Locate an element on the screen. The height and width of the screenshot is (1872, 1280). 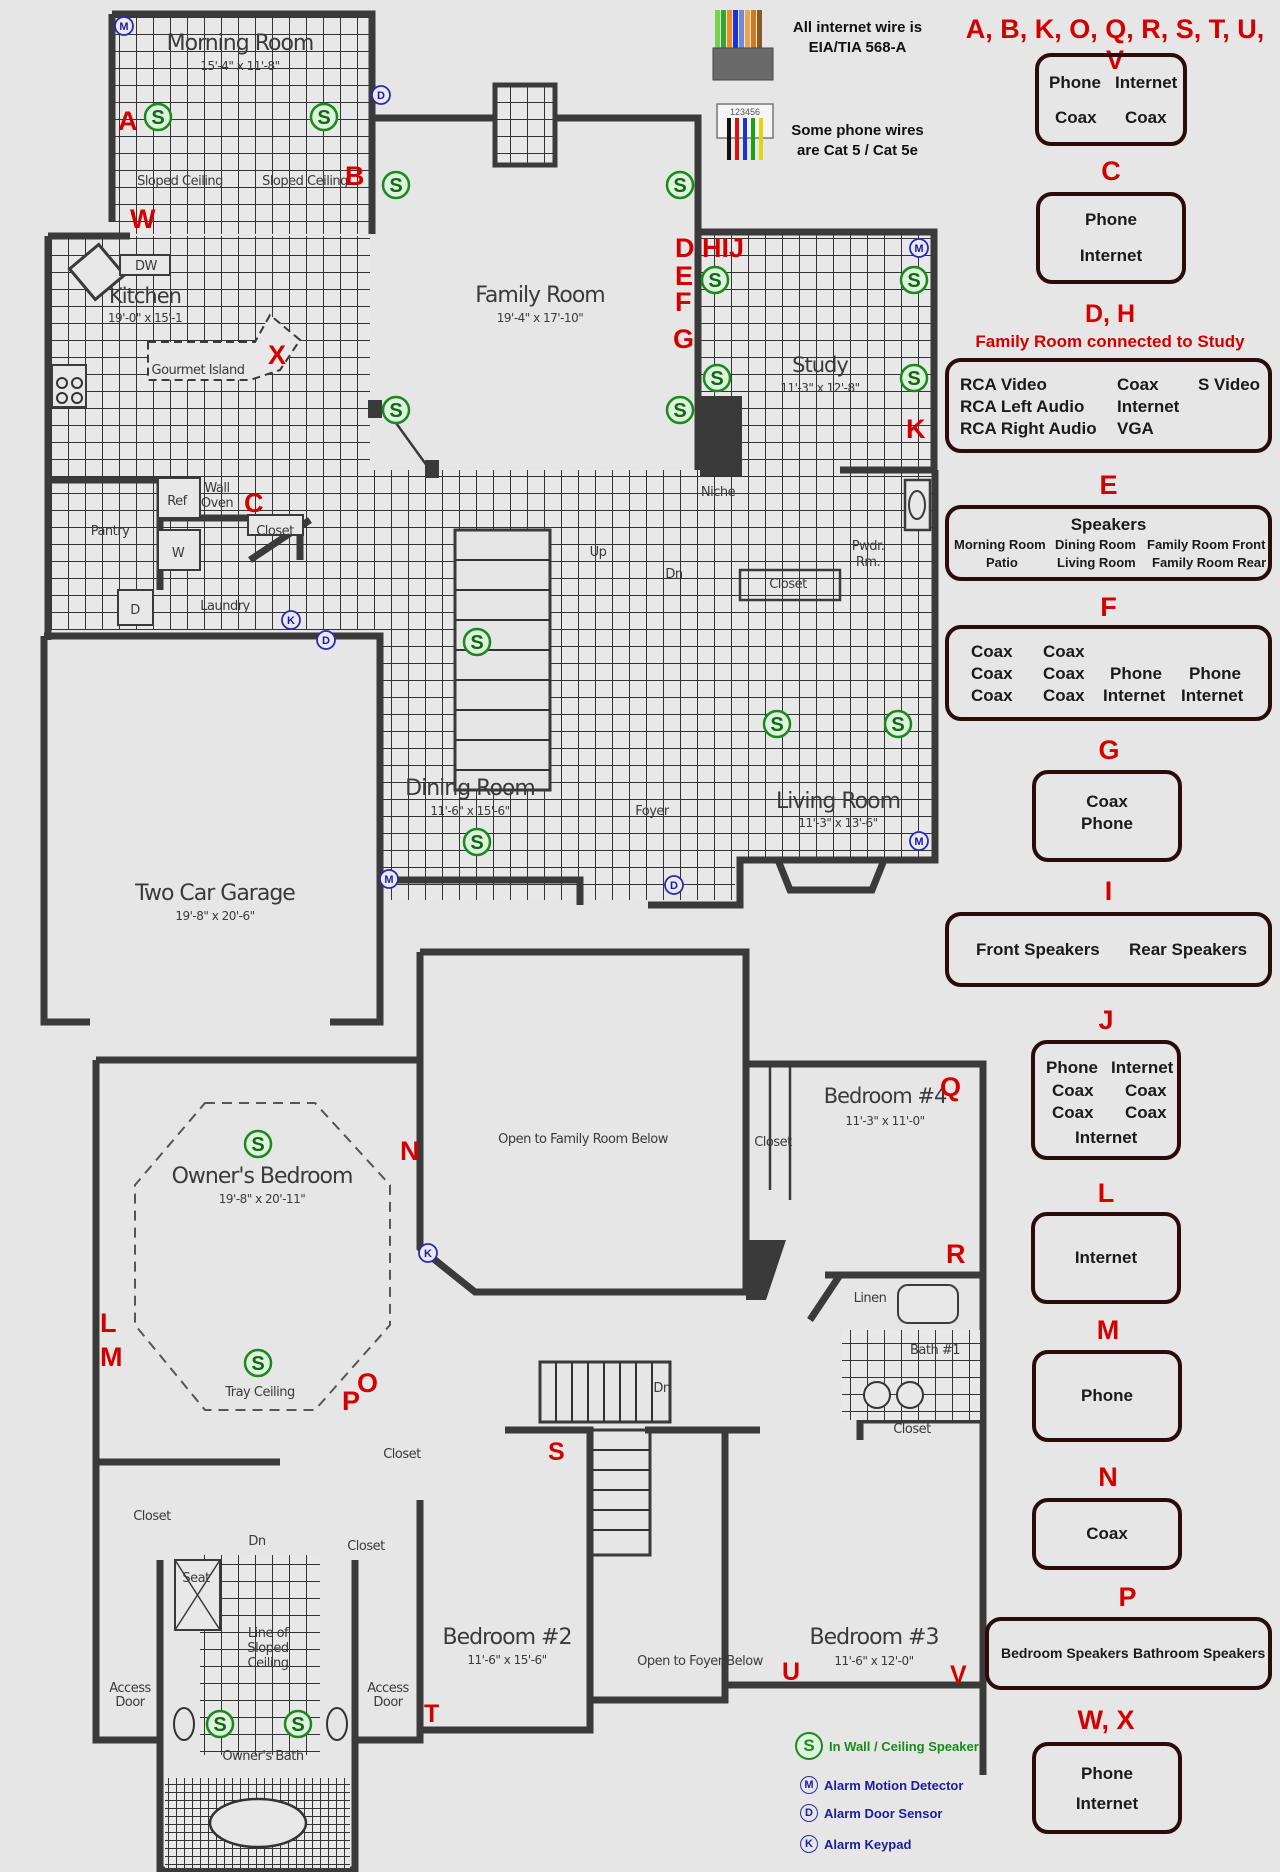
legend-label: Alarm Keypad is located at coordinates (868, 1844).